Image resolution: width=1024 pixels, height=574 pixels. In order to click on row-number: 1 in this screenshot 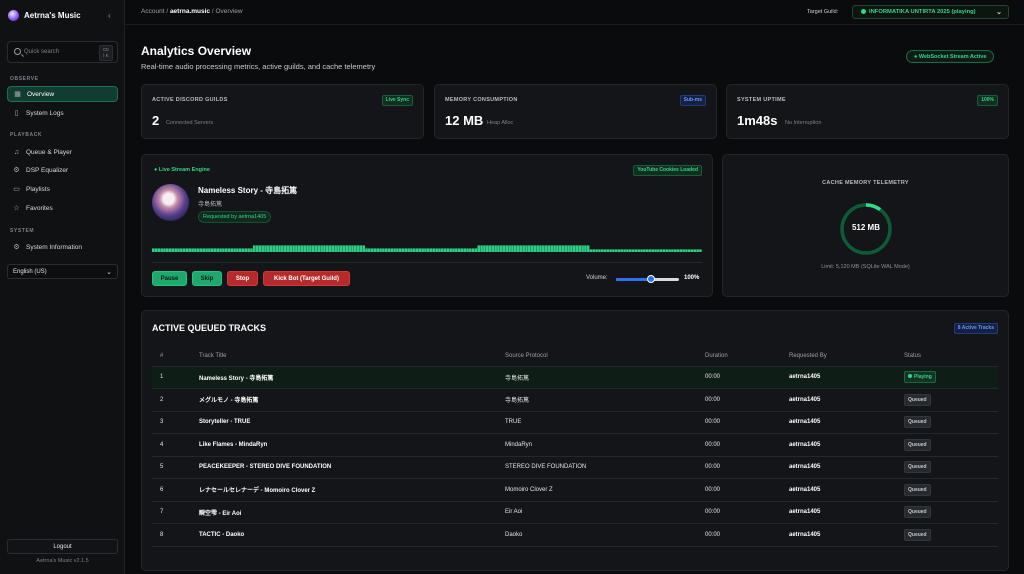, I will do `click(175, 377)`.